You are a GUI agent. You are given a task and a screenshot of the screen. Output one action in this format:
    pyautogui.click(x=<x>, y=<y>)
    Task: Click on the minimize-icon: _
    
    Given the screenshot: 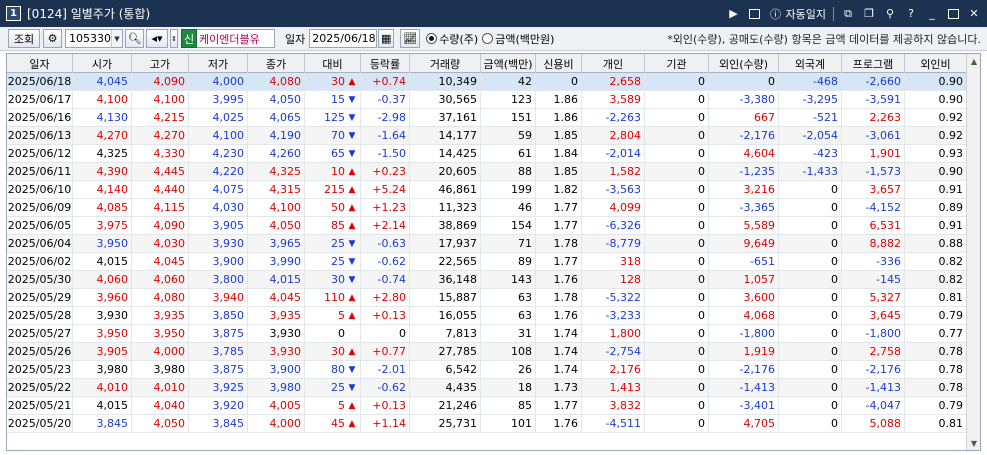 What is the action you would take?
    pyautogui.click(x=932, y=14)
    